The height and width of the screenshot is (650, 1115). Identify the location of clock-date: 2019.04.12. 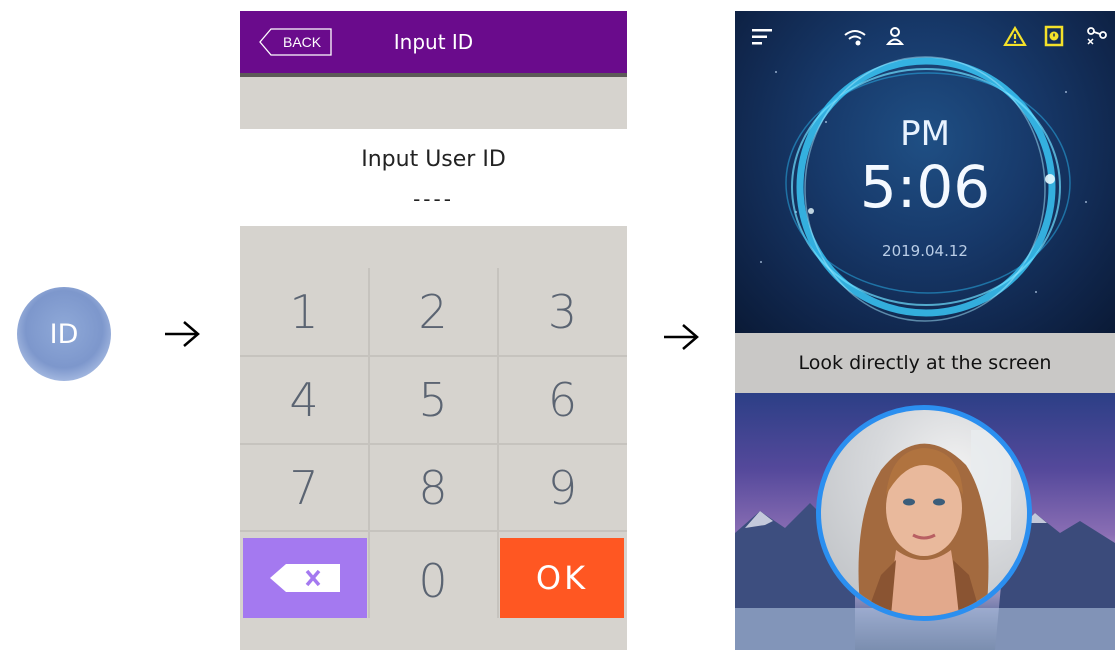
(925, 251).